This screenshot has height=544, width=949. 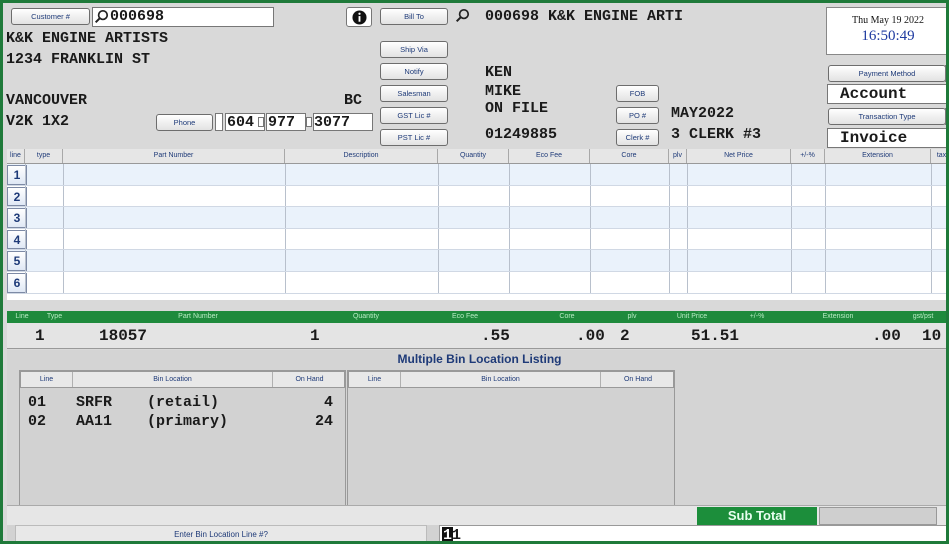 What do you see at coordinates (198, 316) in the screenshot?
I see `cur-col-part: Part Number` at bounding box center [198, 316].